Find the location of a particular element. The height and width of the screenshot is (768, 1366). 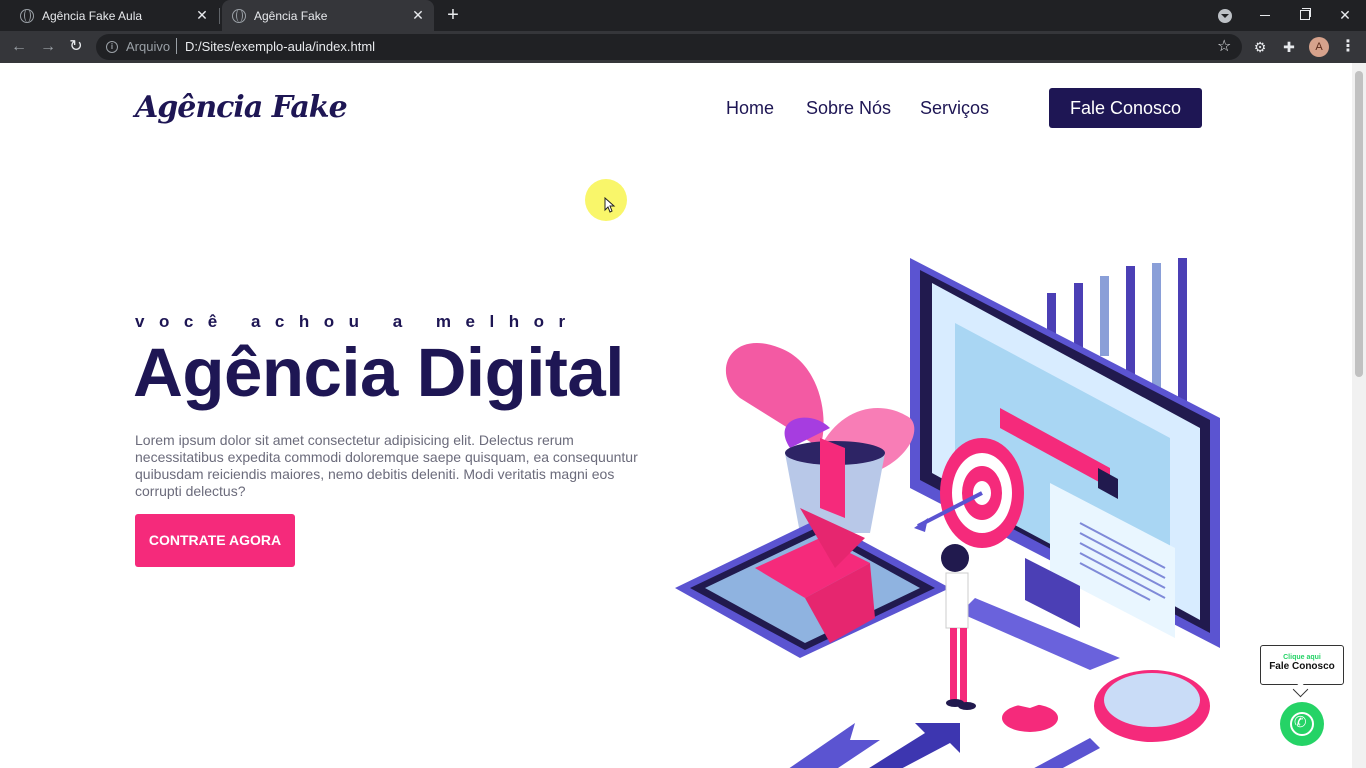

forward-button: → is located at coordinates (48, 47).